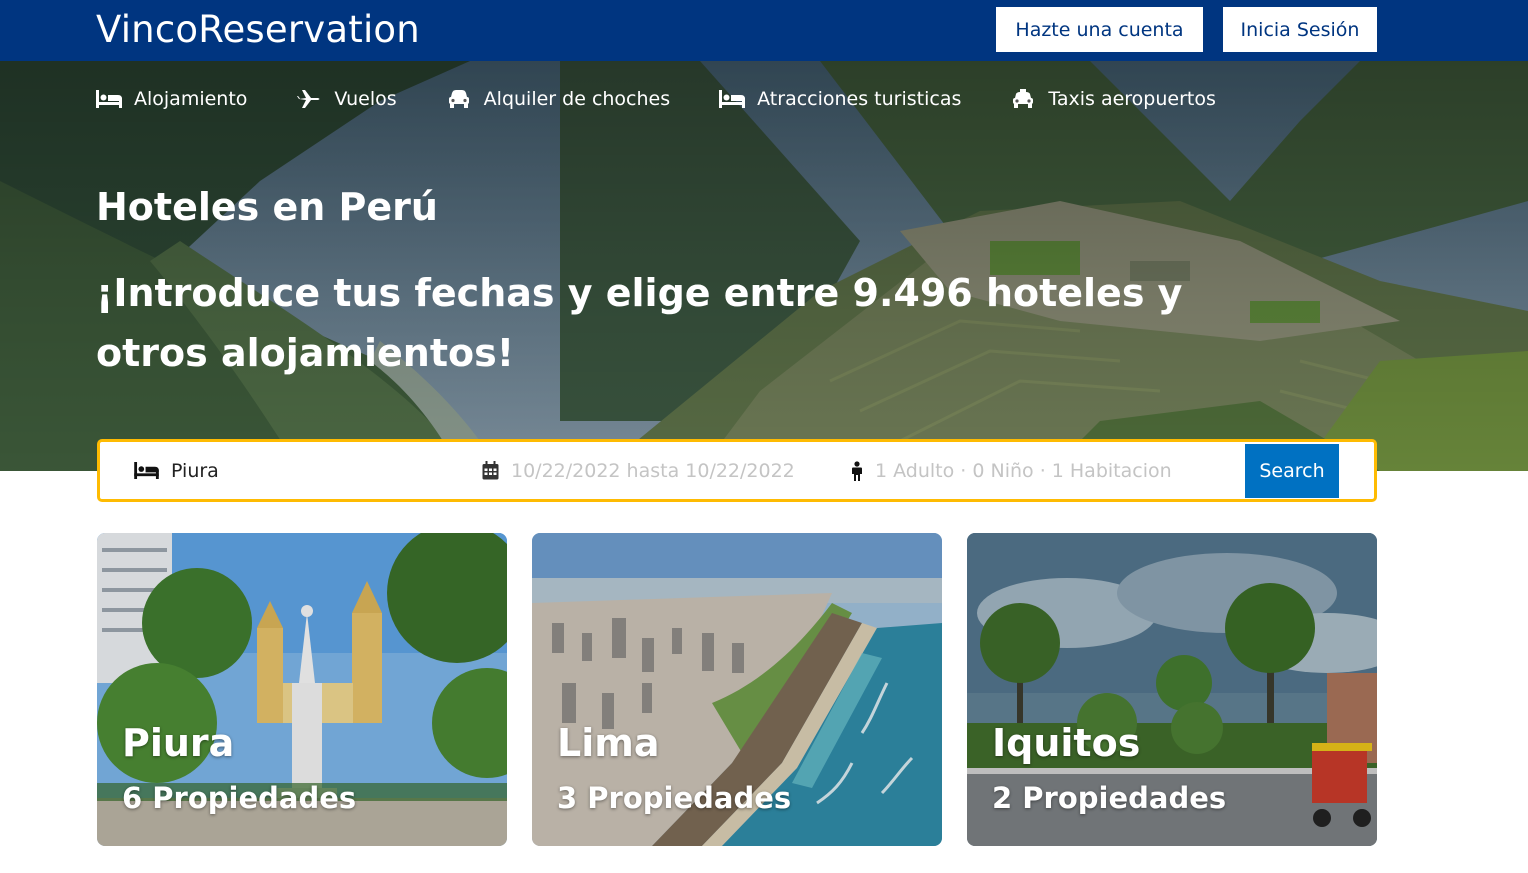 The height and width of the screenshot is (873, 1528). What do you see at coordinates (1023, 99) in the screenshot?
I see `taxi-icon` at bounding box center [1023, 99].